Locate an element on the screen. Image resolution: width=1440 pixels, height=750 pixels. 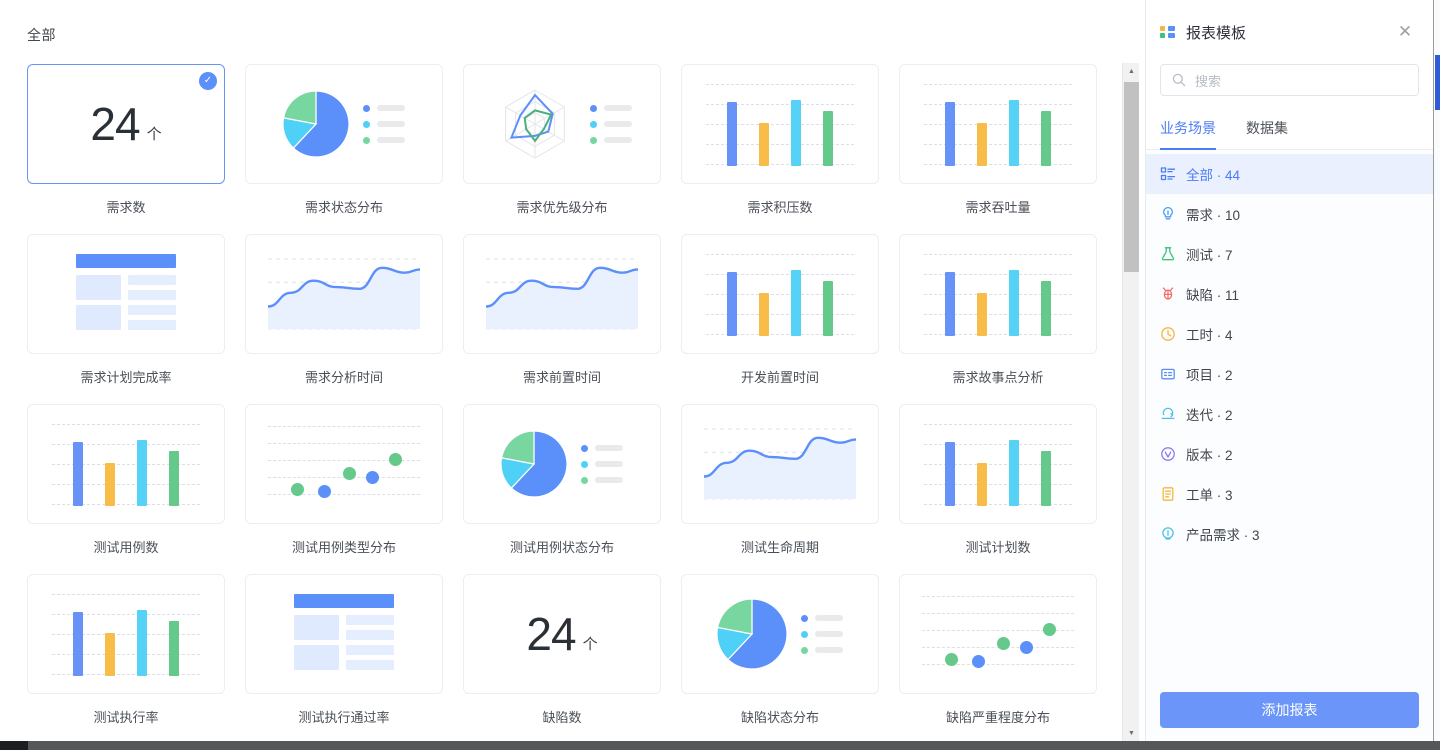
gallery-scrollbar: ▲ ▼ is located at coordinates (1130, 402).